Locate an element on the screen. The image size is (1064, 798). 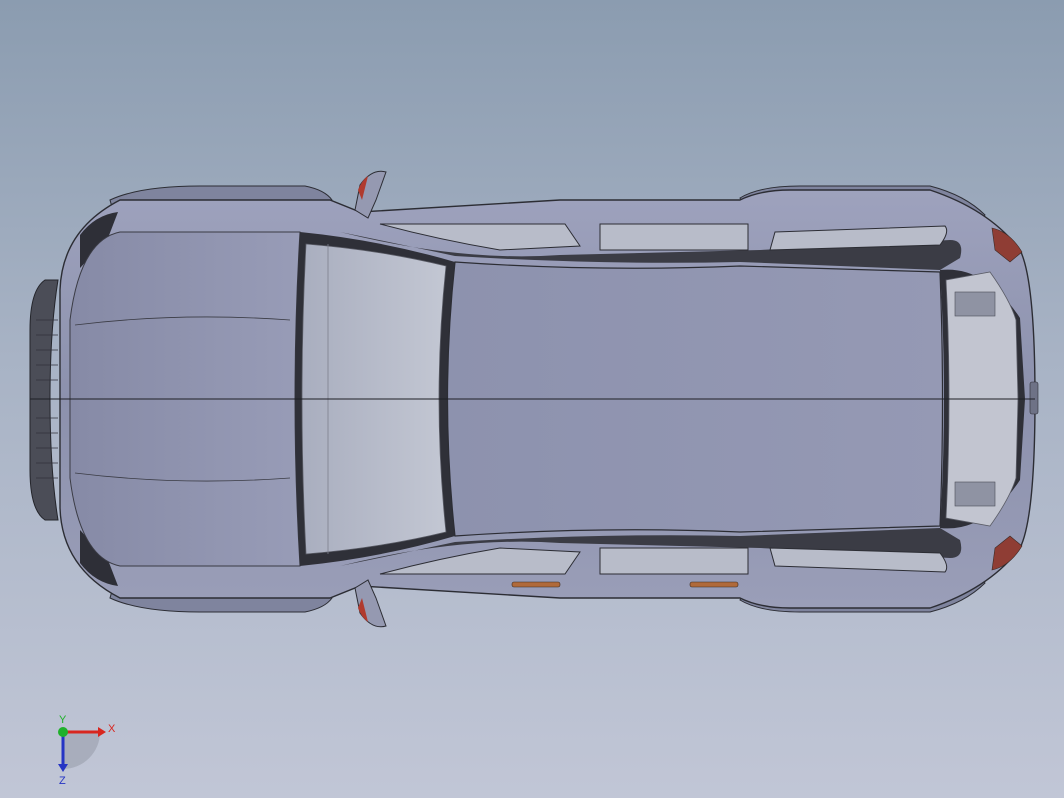
triad-shade is located at coordinates (81, 750).